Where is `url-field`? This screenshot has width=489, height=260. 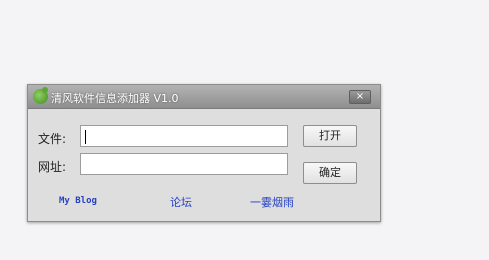
url-field is located at coordinates (184, 164).